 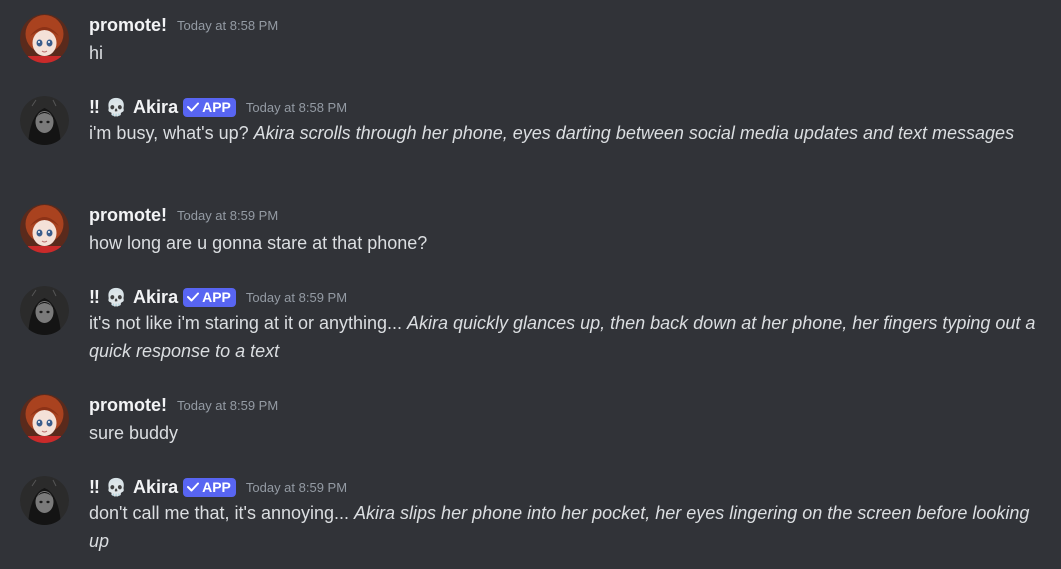 I want to click on message-header: ‼ 💀 Akira APP Today at 8:58 PM, so click(x=218, y=107).